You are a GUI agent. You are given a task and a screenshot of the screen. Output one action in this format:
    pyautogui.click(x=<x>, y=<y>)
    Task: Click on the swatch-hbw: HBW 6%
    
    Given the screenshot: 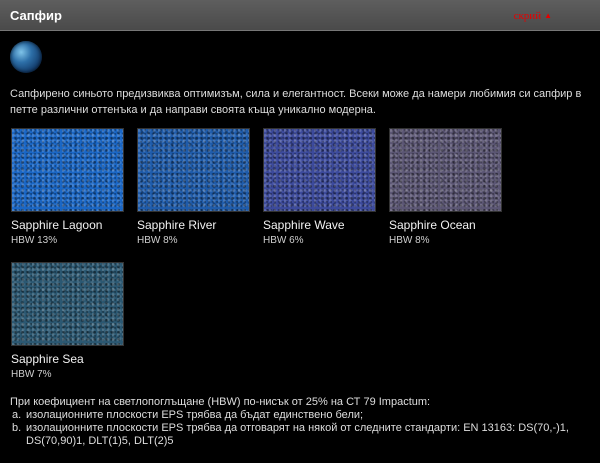 What is the action you would take?
    pyautogui.click(x=283, y=240)
    